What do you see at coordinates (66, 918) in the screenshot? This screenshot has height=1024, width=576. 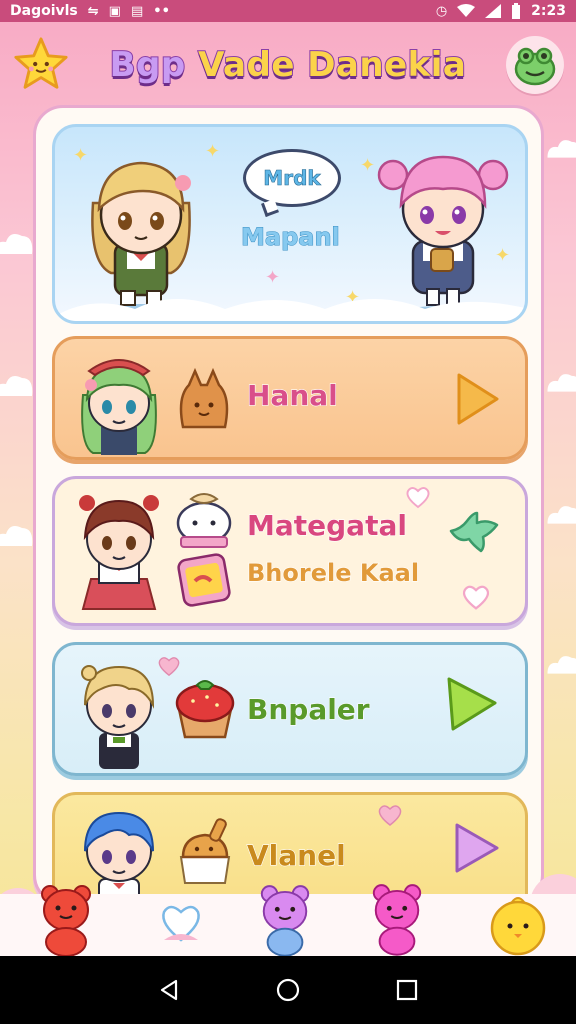 I see `red-bear-icon` at bounding box center [66, 918].